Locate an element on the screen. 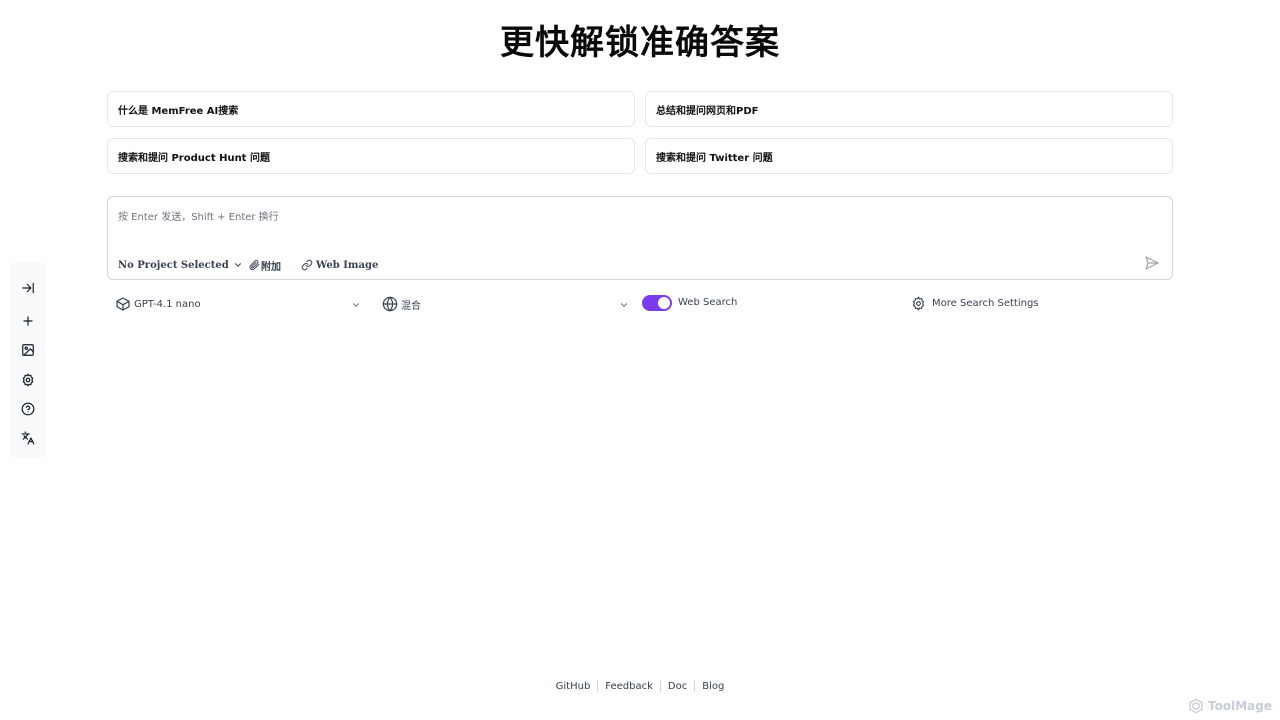 Image resolution: width=1280 pixels, height=720 pixels. suggestion-card-label: 搜索和提问 Twitter 问题 is located at coordinates (714, 158).